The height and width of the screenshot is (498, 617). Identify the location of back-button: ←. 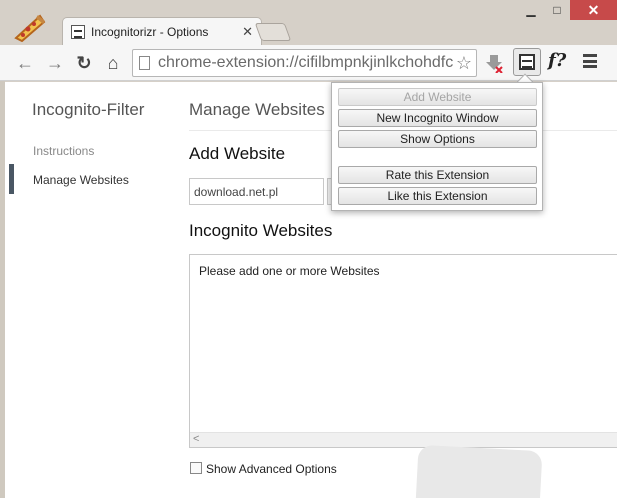
(25, 63).